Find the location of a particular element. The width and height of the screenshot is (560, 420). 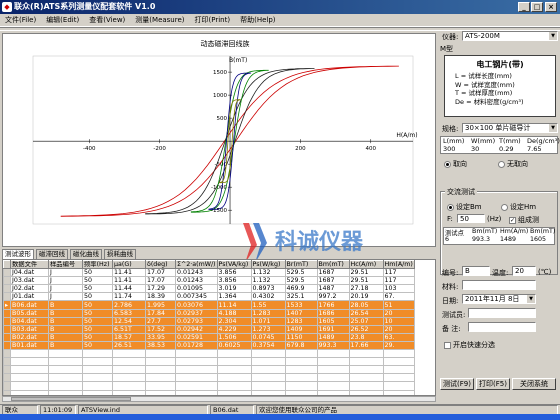

table-cell: 63. is located at coordinates (398, 337).